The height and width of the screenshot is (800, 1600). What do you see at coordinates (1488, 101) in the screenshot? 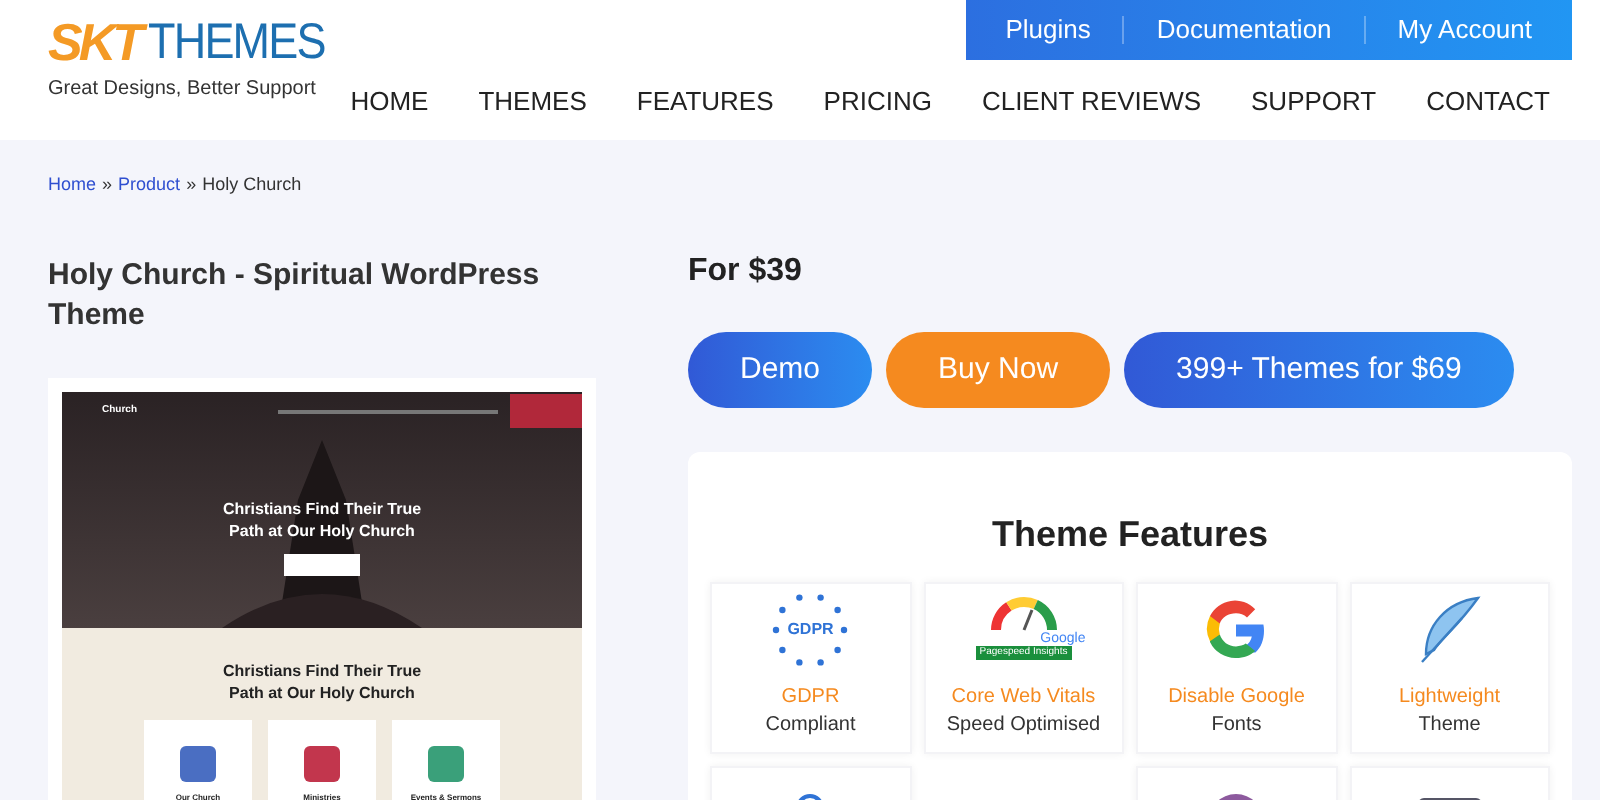
I see `nav-link: CONTACT` at bounding box center [1488, 101].